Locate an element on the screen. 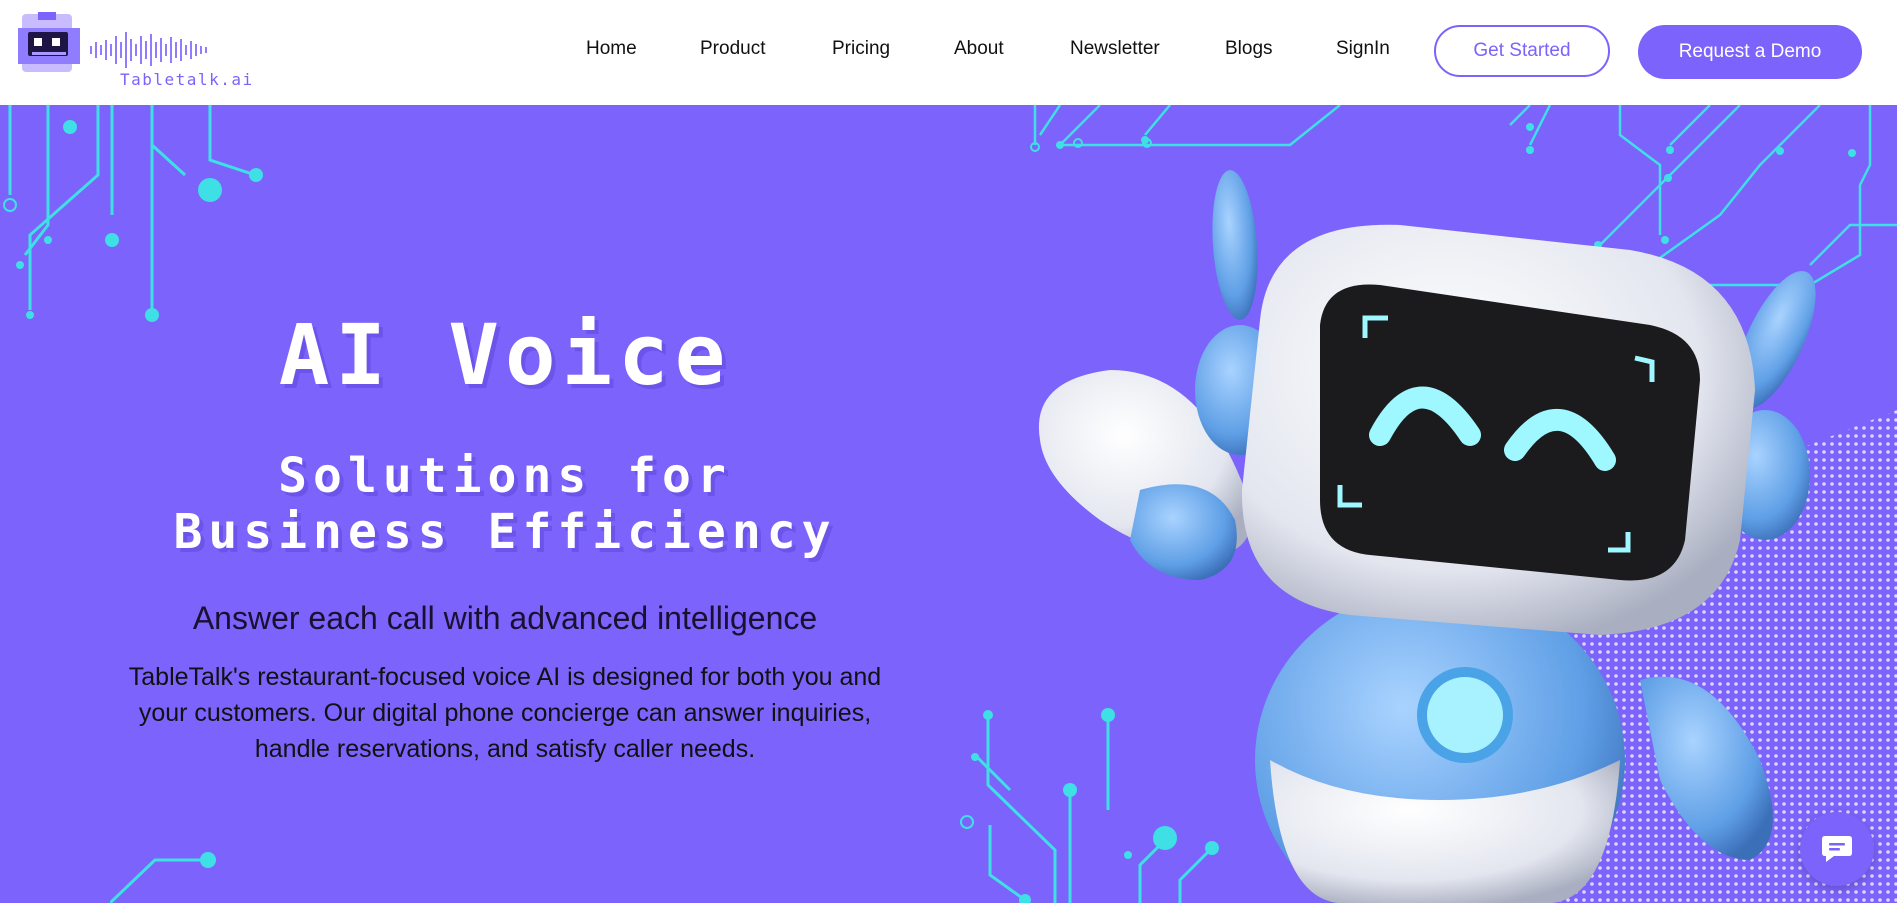 This screenshot has width=1897, height=903. nav-about: About is located at coordinates (979, 49).